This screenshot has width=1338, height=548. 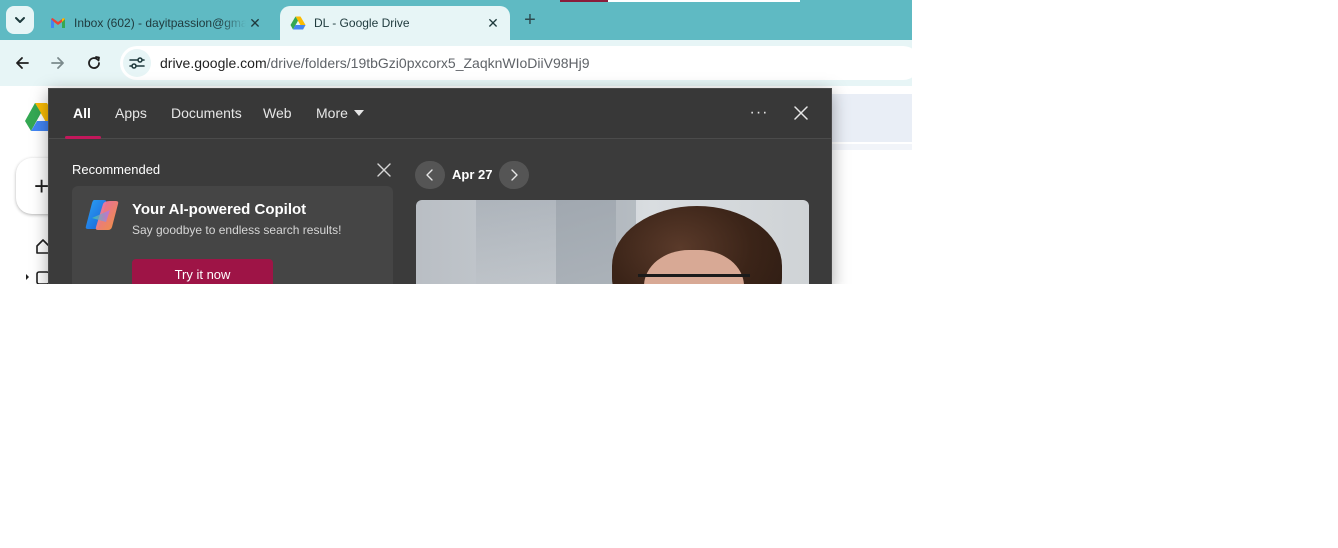 I want to click on chevron-down-icon, so click(x=20, y=20).